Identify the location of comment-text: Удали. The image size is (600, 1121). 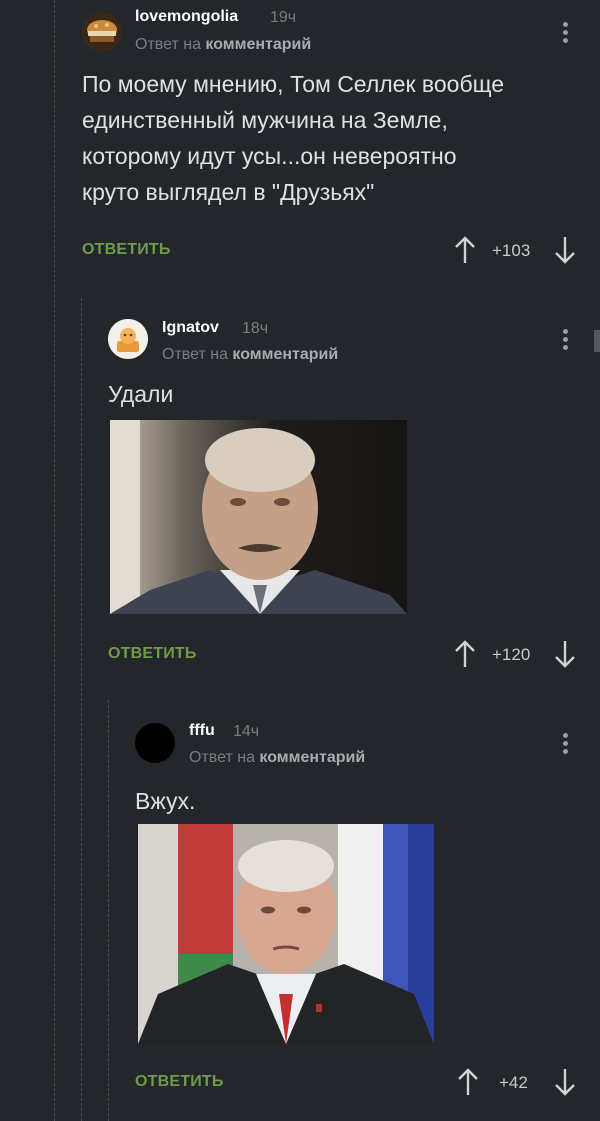
(141, 394).